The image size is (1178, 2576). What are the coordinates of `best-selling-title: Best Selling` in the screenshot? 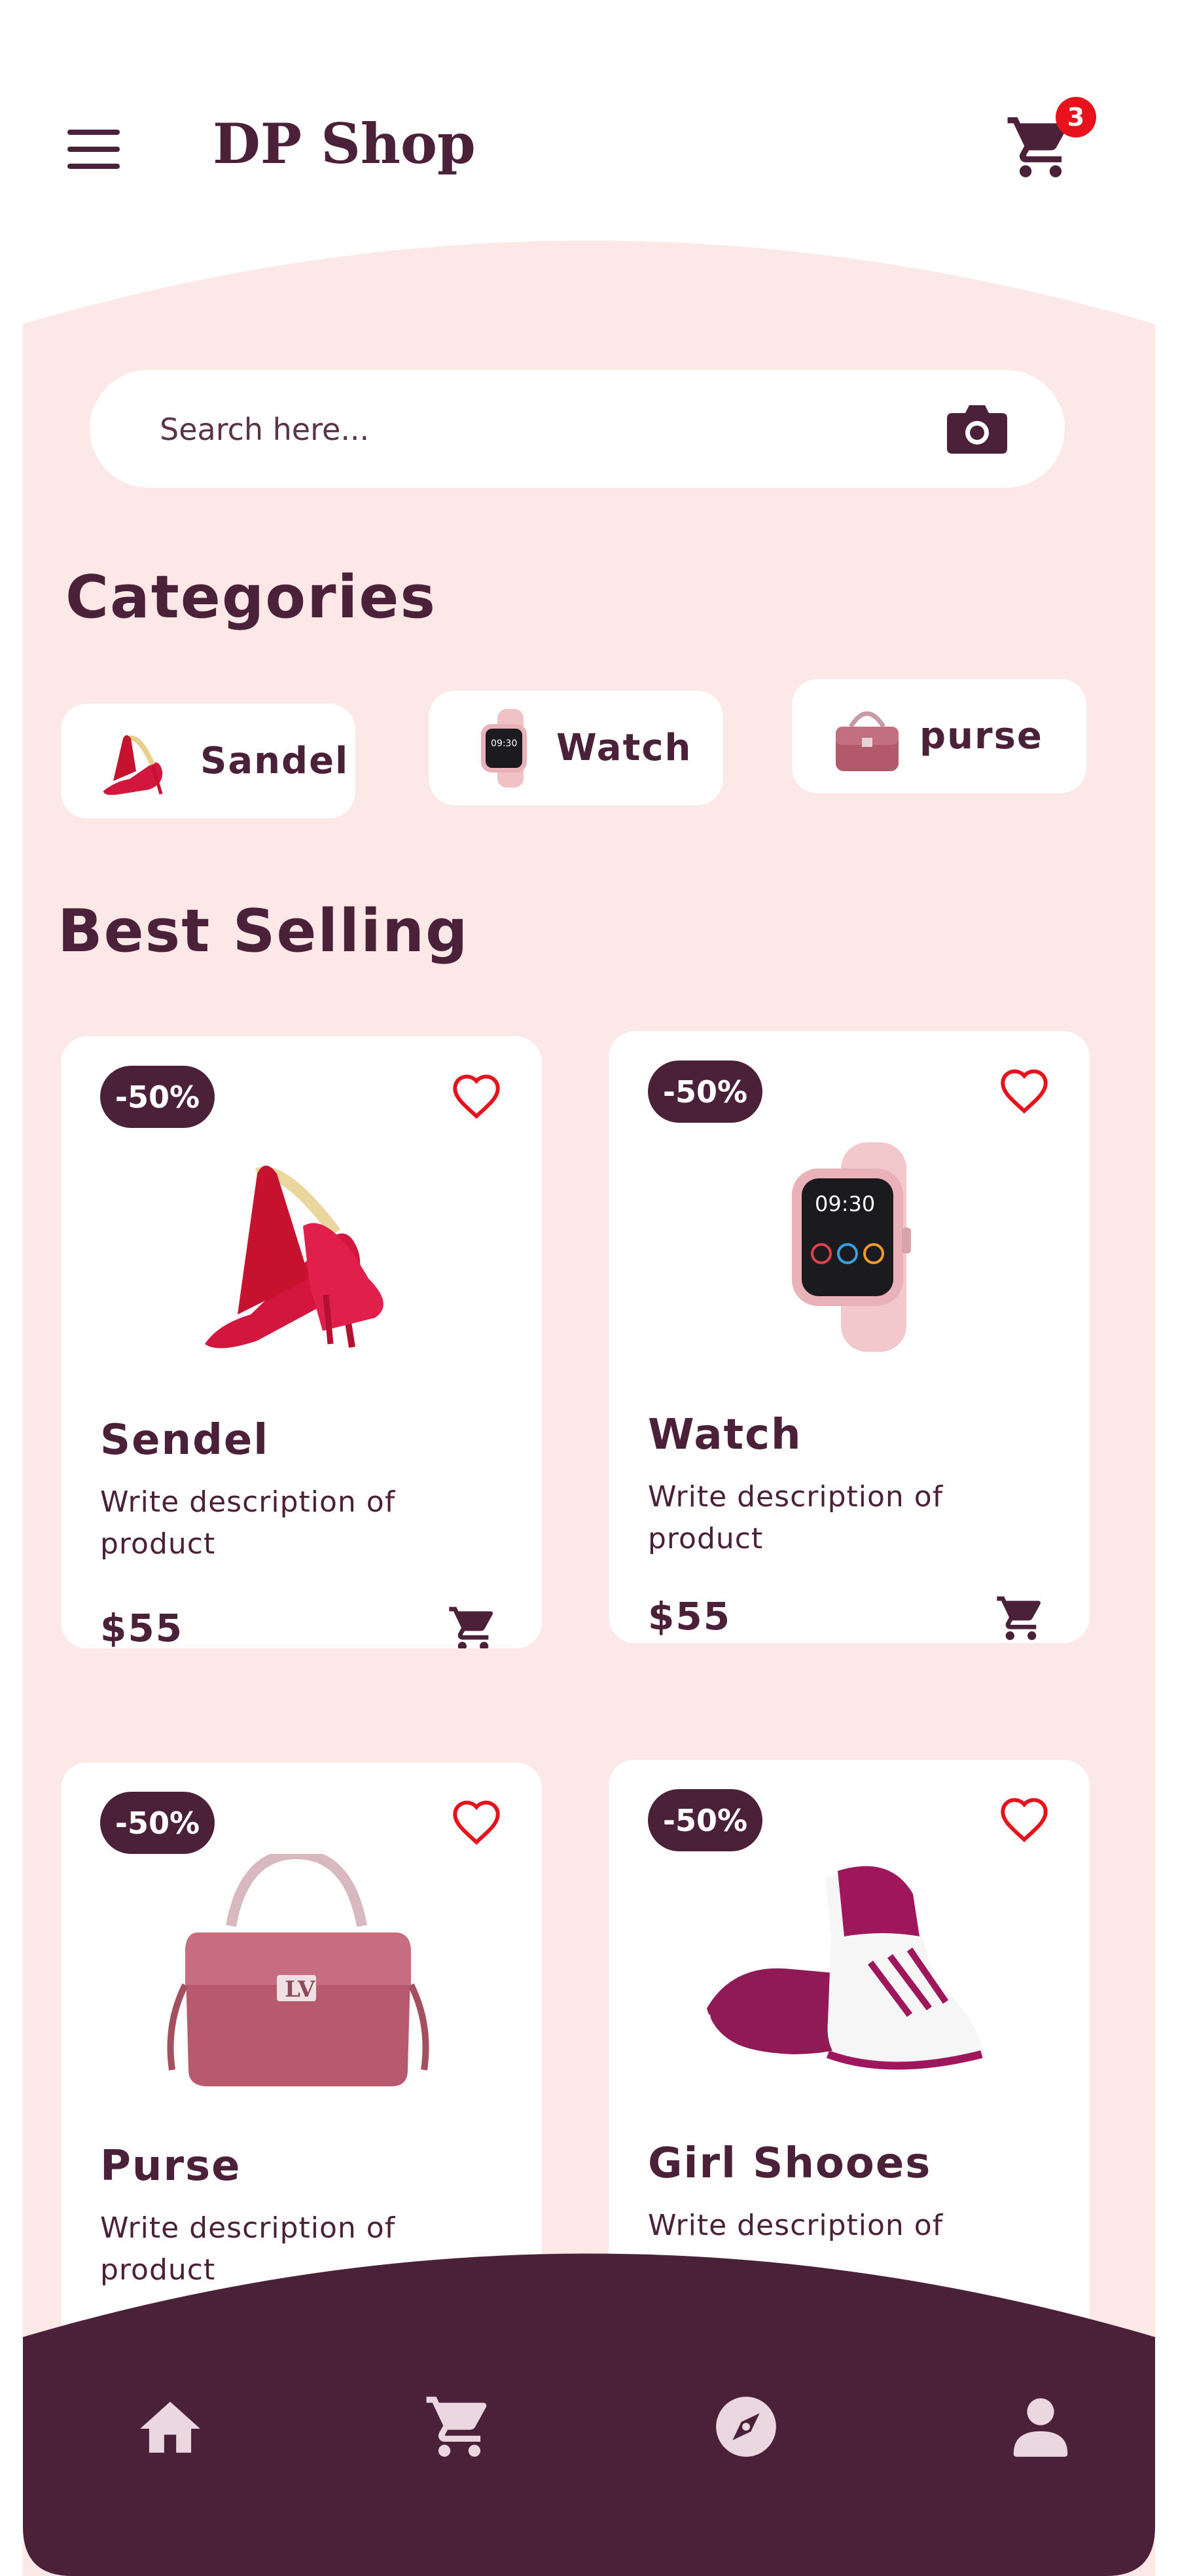 It's located at (264, 931).